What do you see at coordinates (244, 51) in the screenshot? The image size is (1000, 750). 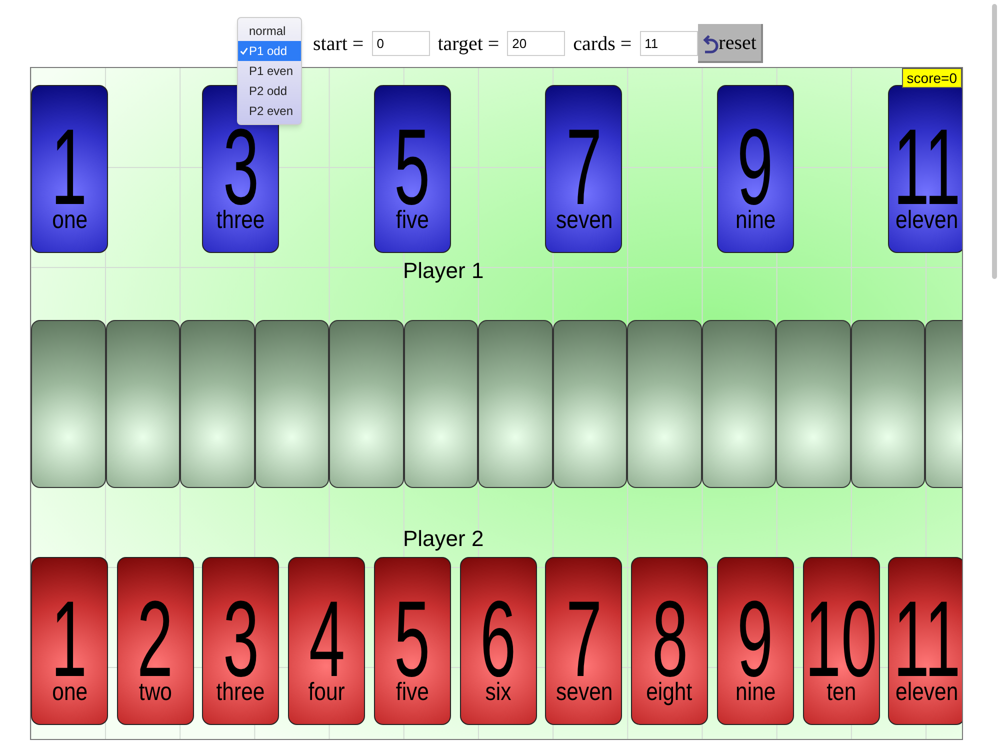 I see `check-icon` at bounding box center [244, 51].